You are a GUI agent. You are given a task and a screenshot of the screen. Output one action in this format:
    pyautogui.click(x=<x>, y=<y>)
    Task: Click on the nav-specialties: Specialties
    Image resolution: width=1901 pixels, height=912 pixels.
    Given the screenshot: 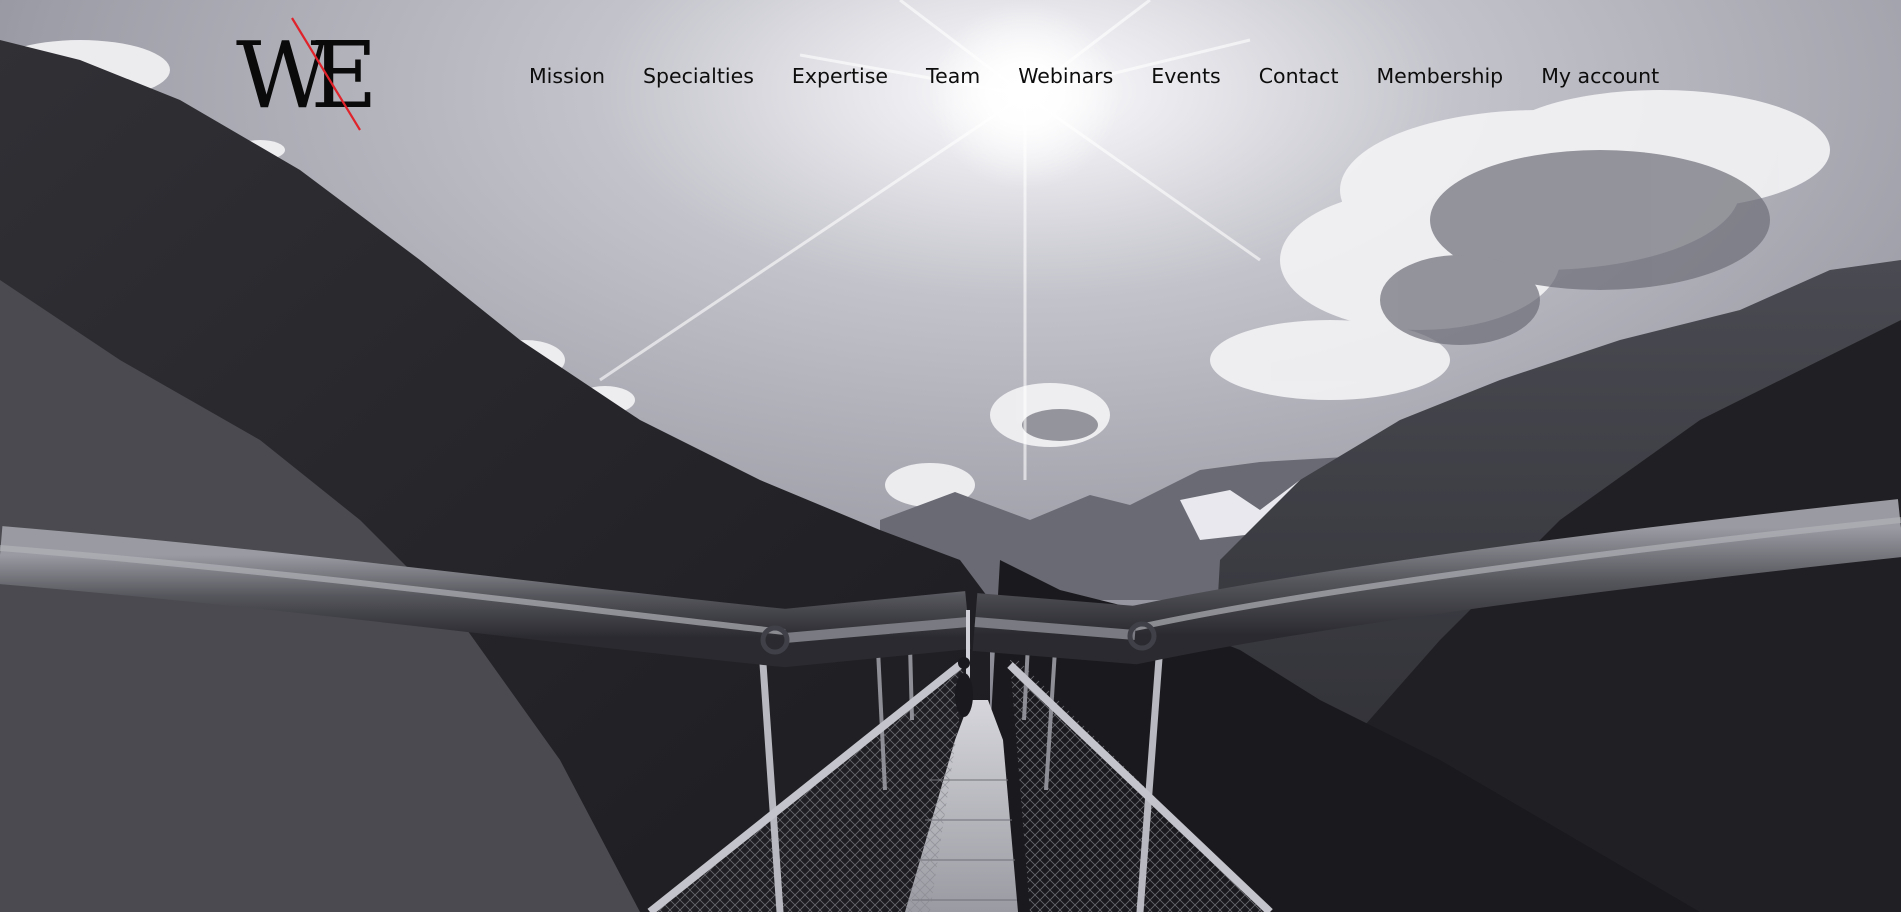 What is the action you would take?
    pyautogui.click(x=698, y=76)
    